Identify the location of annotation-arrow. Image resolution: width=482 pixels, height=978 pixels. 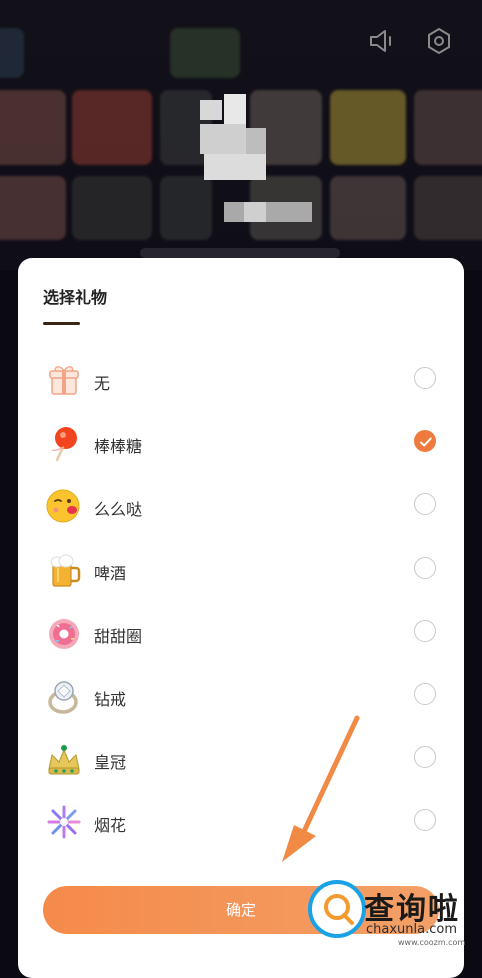
(321, 788).